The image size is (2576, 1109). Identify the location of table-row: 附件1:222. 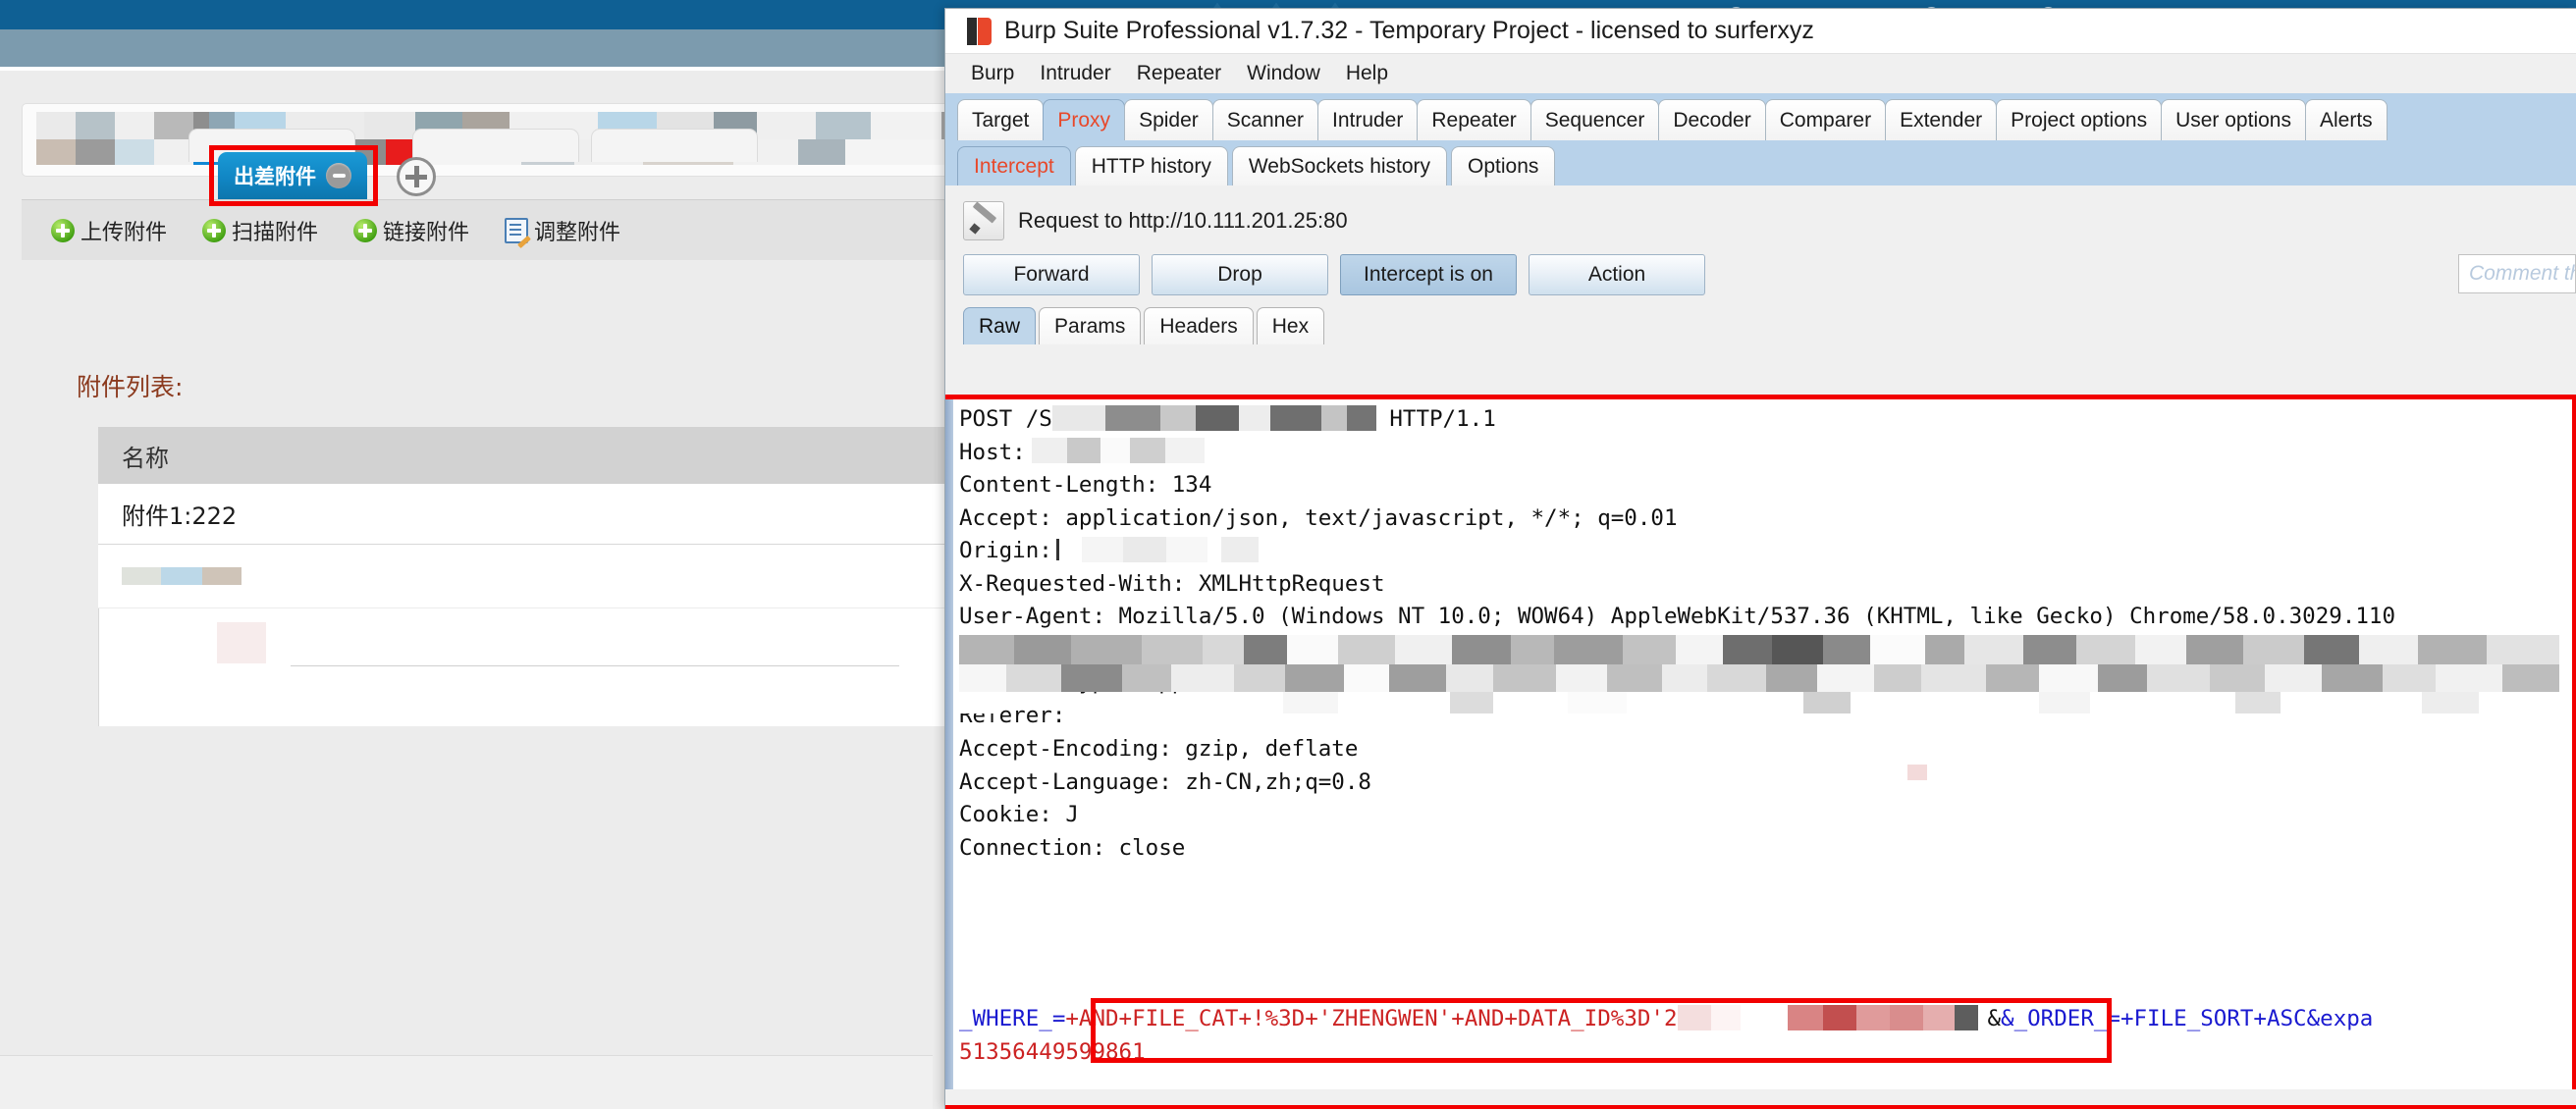
(530, 514).